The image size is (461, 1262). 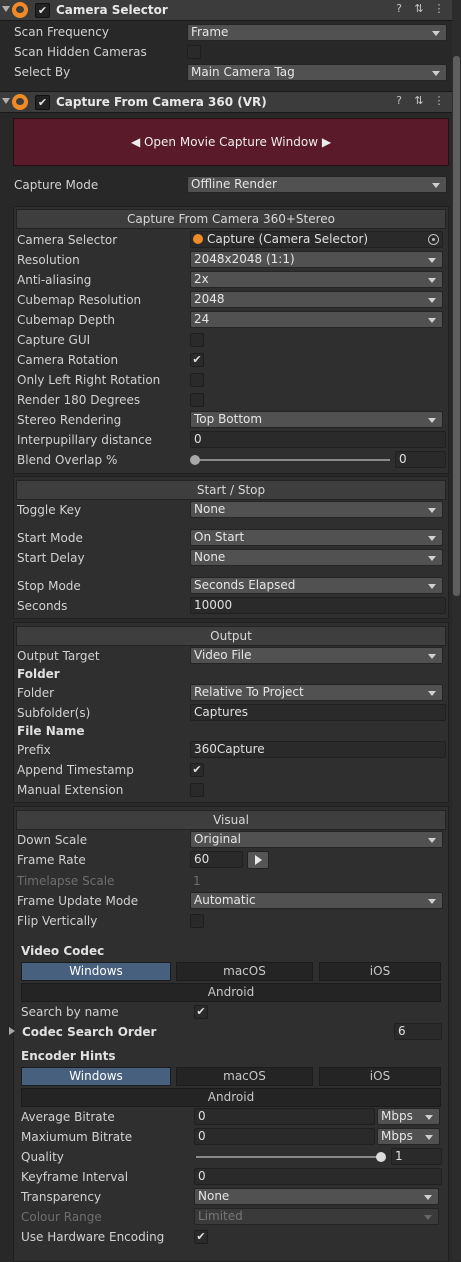 What do you see at coordinates (54, 280) in the screenshot?
I see `anti-aliasing-label: Anti-aliasing` at bounding box center [54, 280].